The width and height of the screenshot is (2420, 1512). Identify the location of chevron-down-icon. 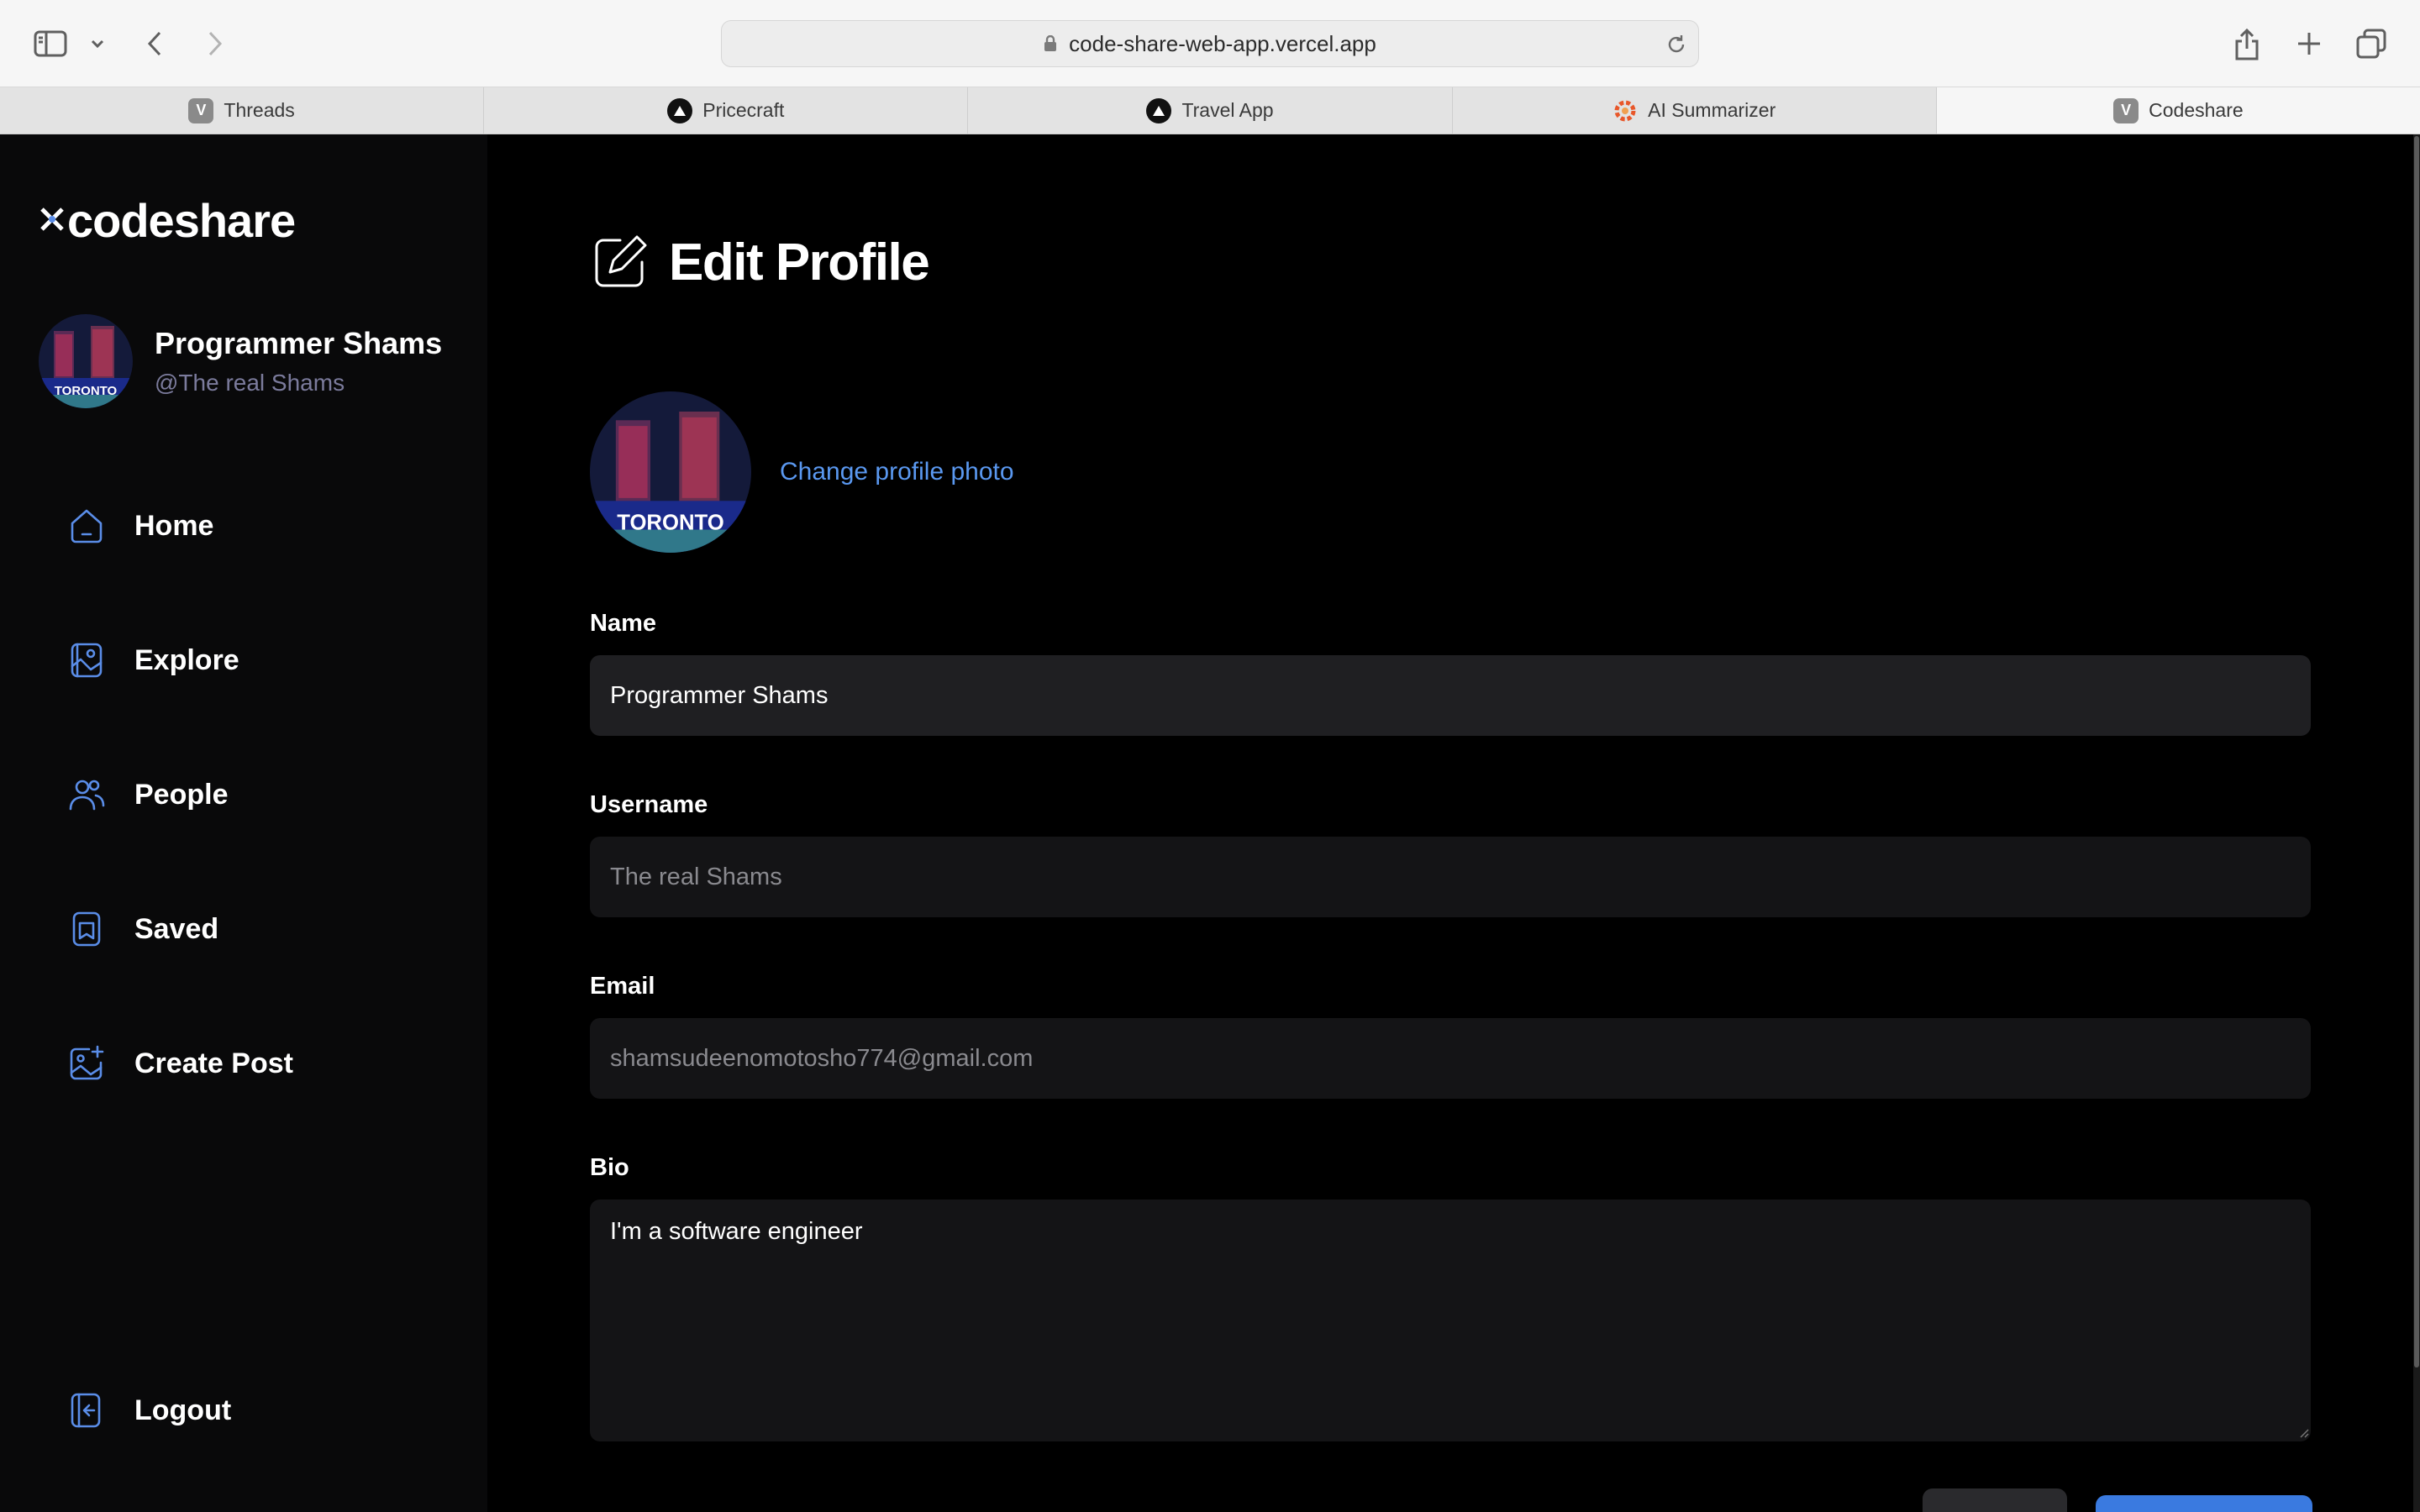
(97, 43).